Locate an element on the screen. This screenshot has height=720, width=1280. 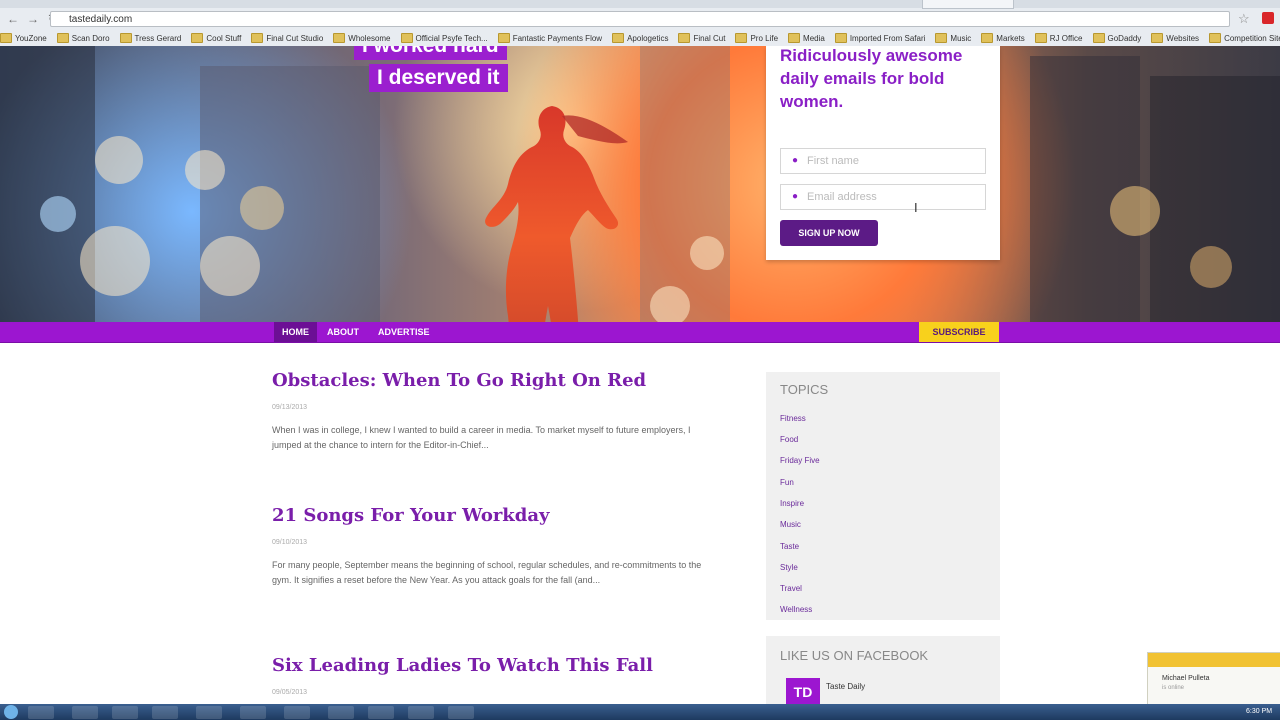
nav-home: HOME is located at coordinates (295, 332).